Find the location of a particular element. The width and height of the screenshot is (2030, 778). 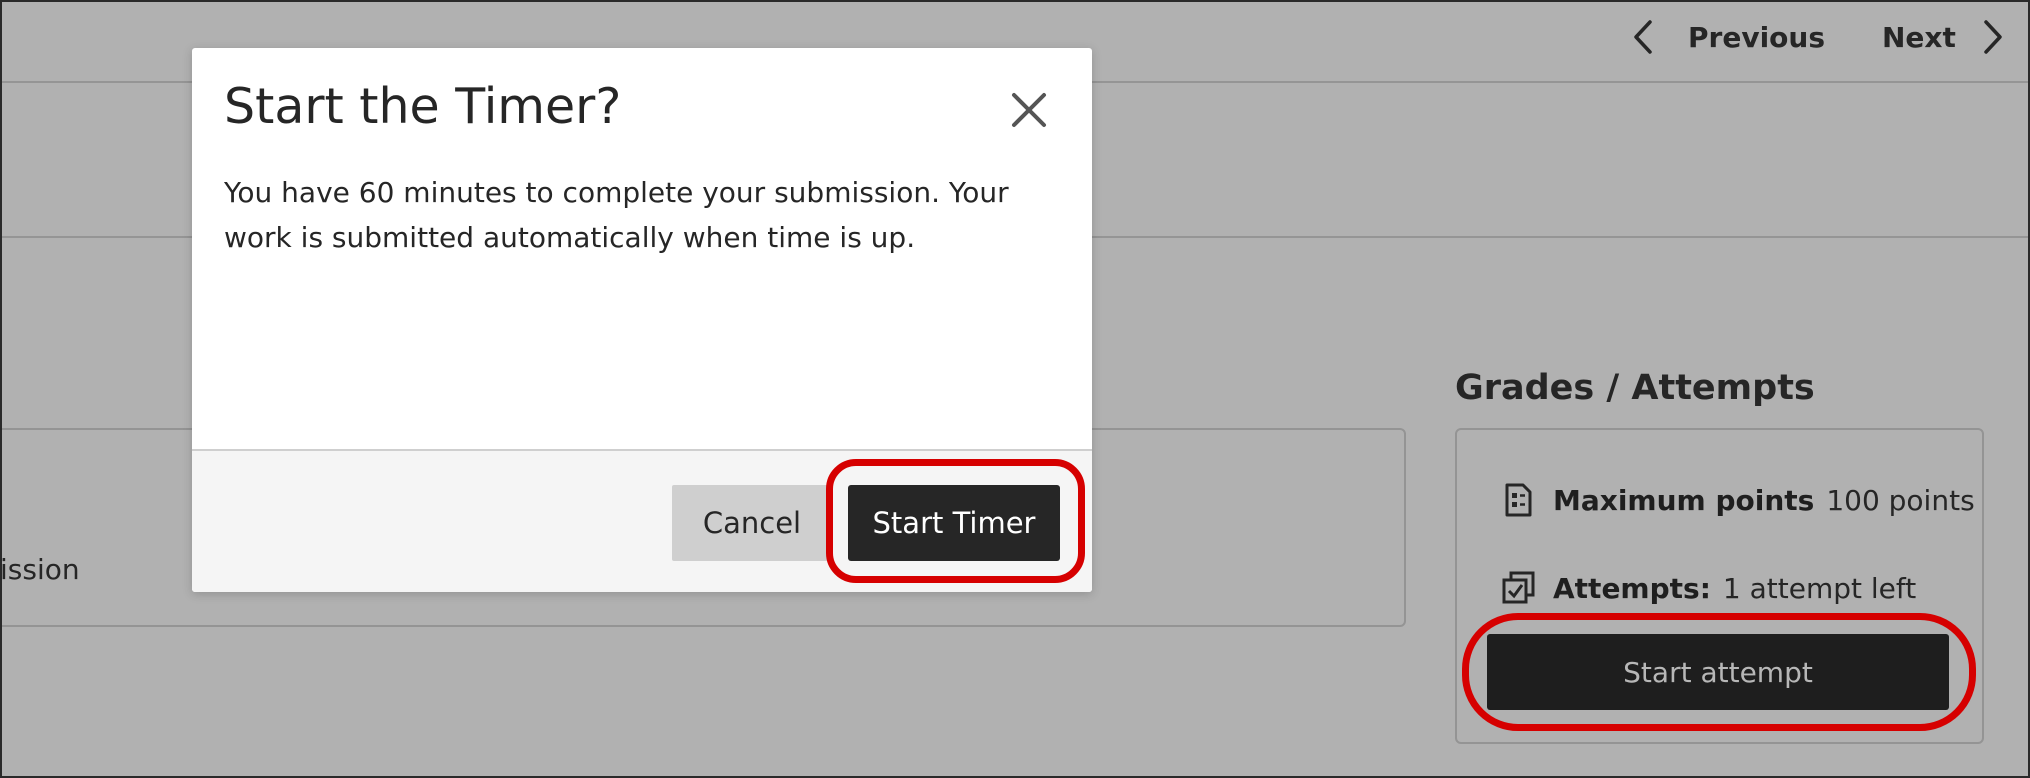

maximum-points-value: 100 points is located at coordinates (1900, 500).